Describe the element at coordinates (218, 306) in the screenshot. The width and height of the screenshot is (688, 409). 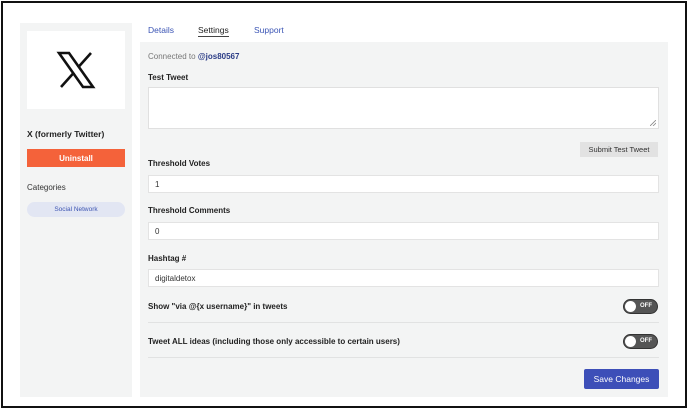
I see `via-username-toggle-label: Show "via @{x username}" in tweets` at that location.